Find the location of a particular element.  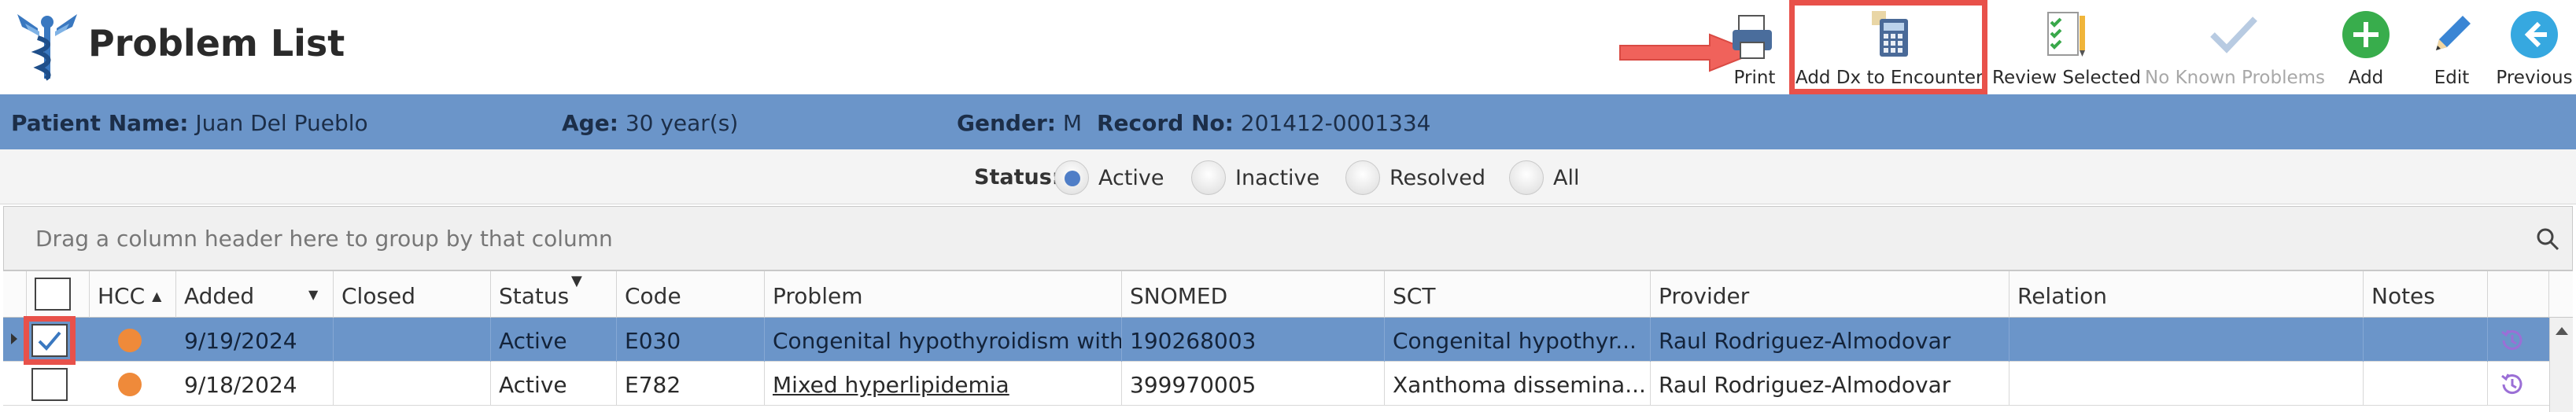

patient-gender: Gender: M is located at coordinates (1020, 123).